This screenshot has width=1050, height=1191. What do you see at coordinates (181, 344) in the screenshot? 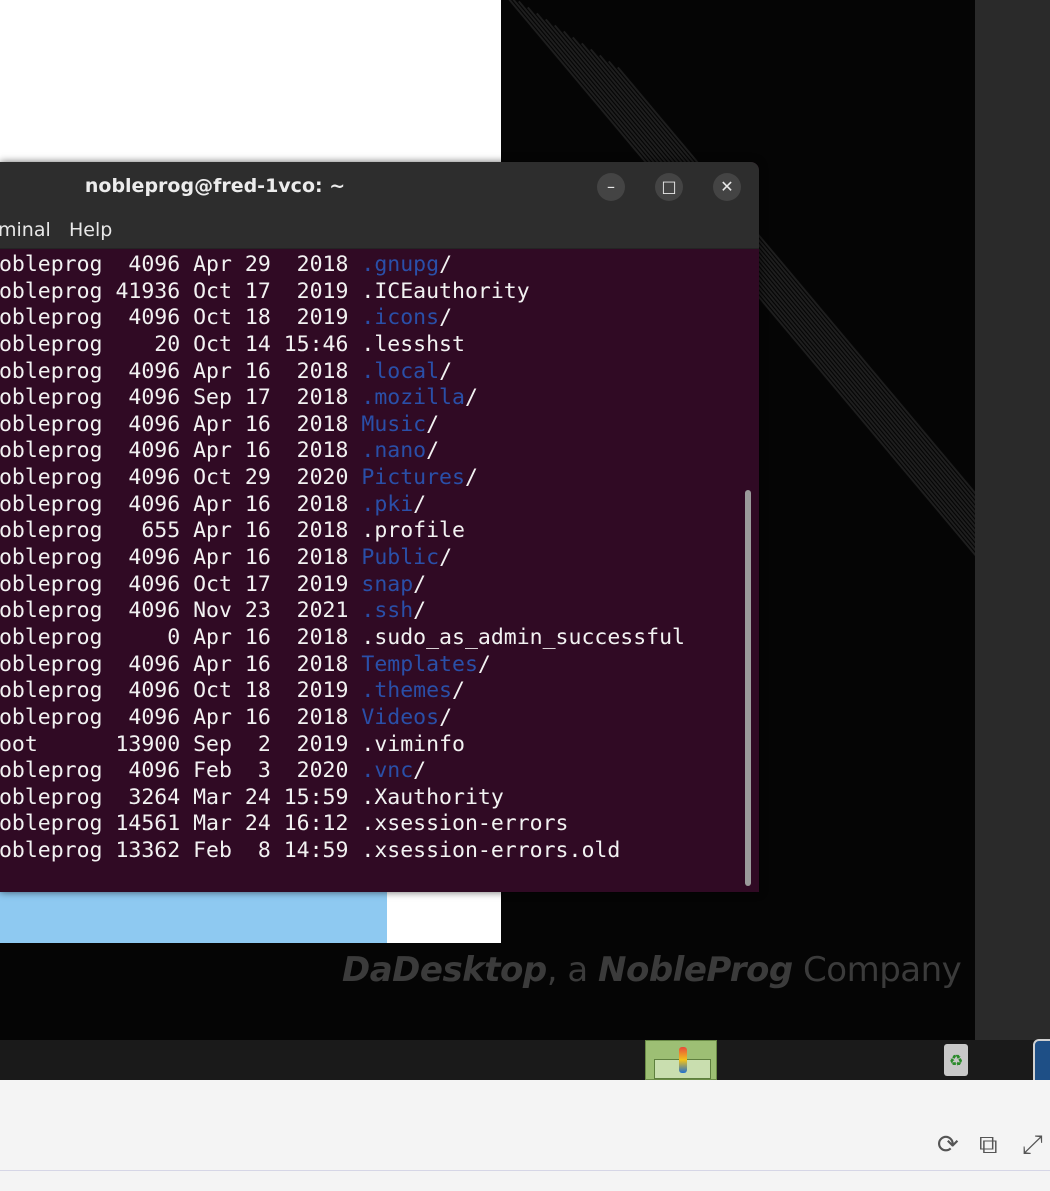
I see `listing-meta: nobleprog 20 Oct 14 15:46` at bounding box center [181, 344].